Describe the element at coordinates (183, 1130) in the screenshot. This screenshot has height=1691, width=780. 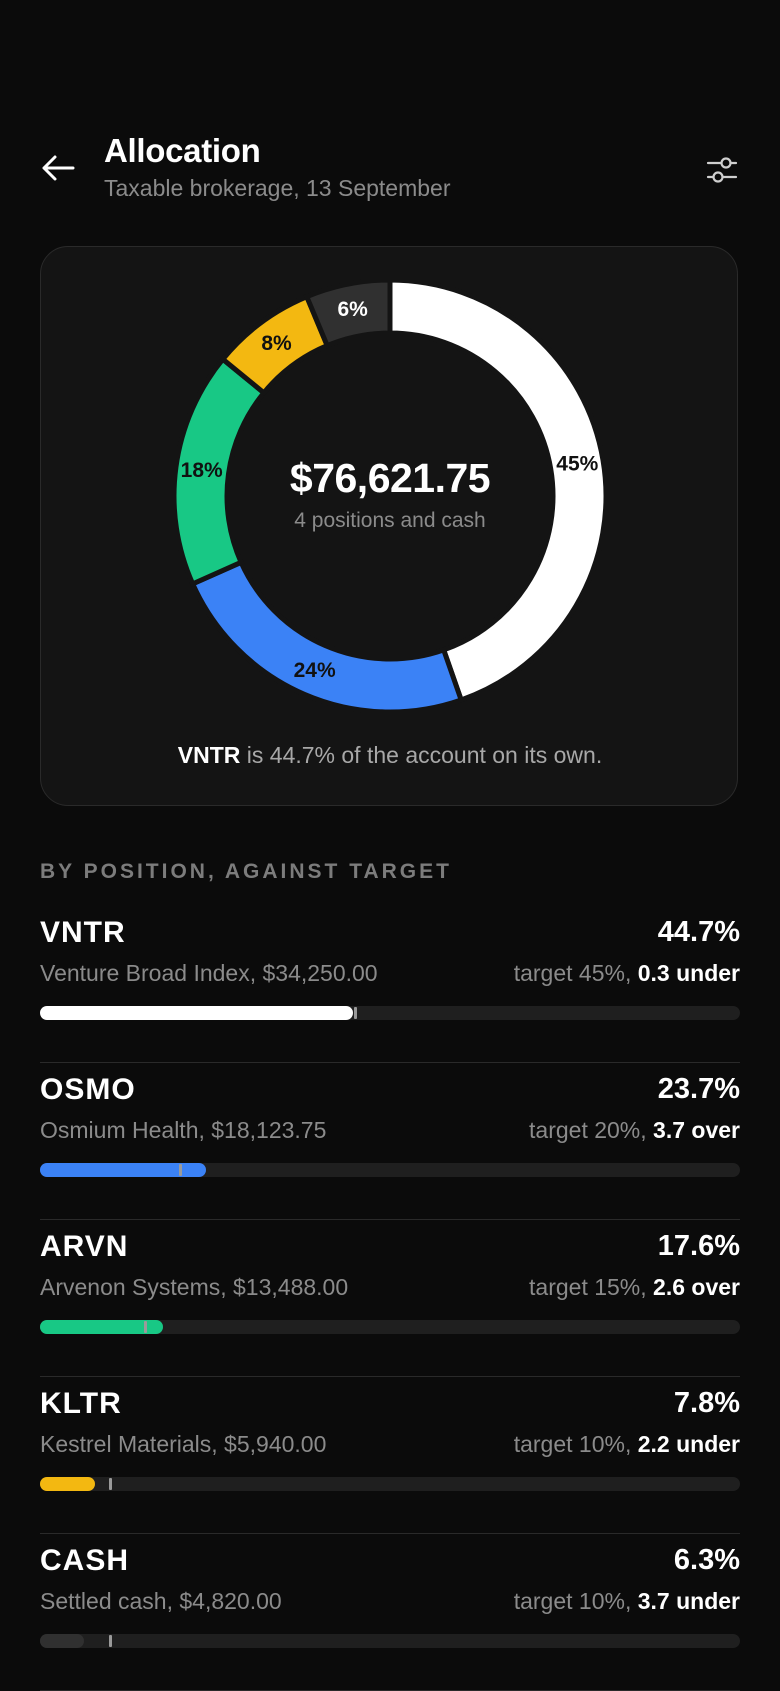
I see `position-description: Osmium Health, $18,123.75` at that location.